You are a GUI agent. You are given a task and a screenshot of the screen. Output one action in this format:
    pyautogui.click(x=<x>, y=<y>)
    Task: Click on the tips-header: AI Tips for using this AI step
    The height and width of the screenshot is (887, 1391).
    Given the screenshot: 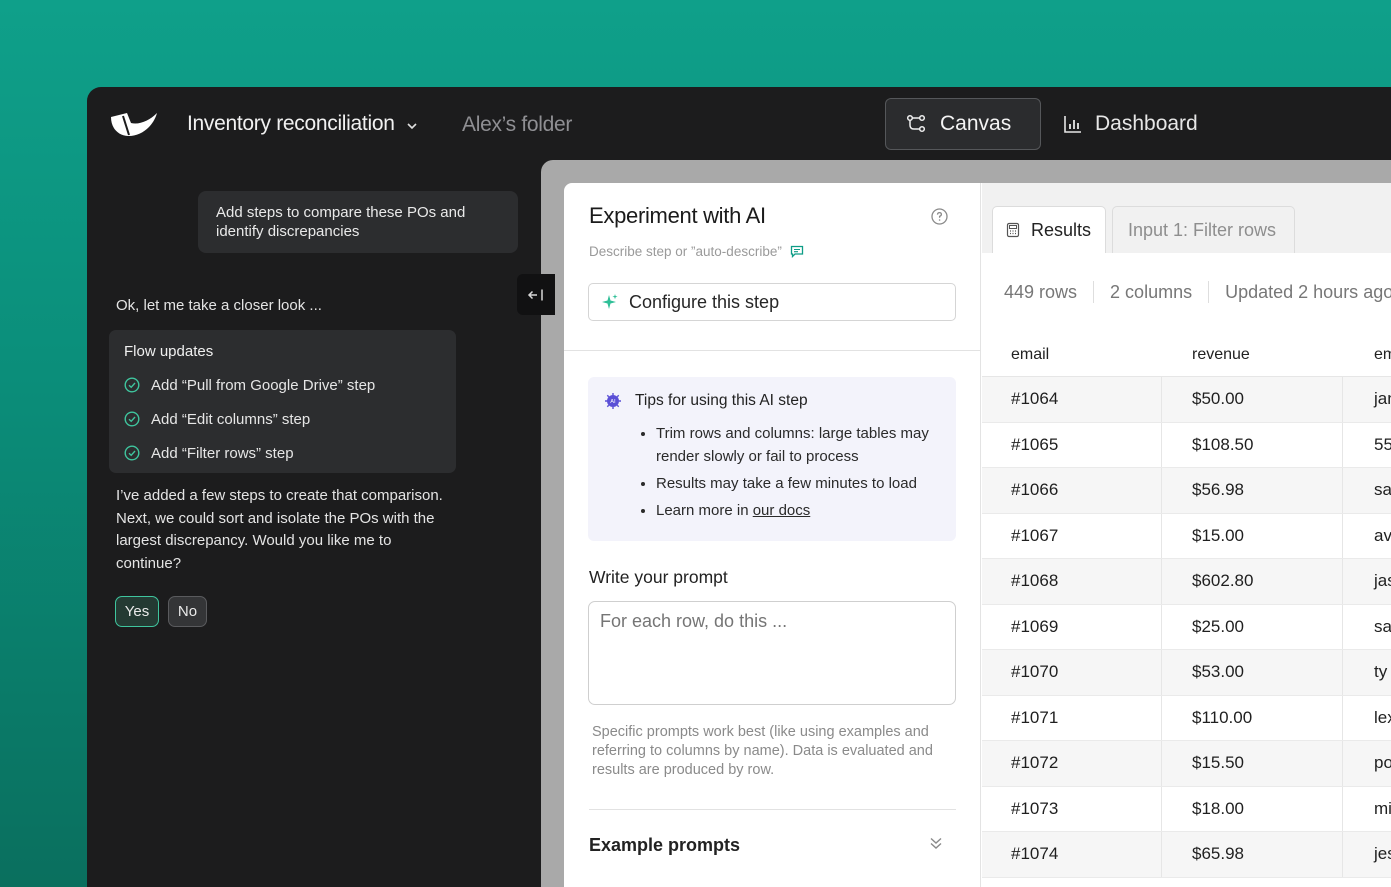 What is the action you would take?
    pyautogui.click(x=772, y=401)
    